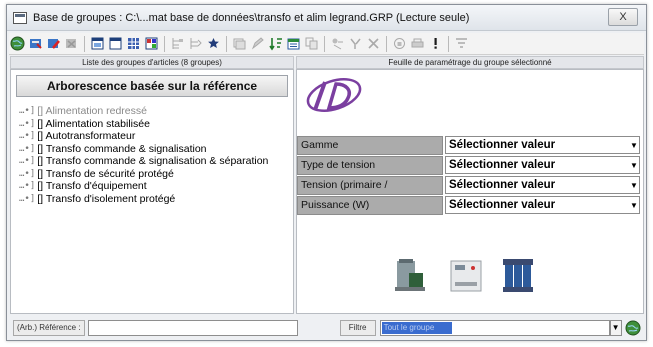  I want to click on tree-item: …•][] Transfo d'équipement, so click(156, 186).